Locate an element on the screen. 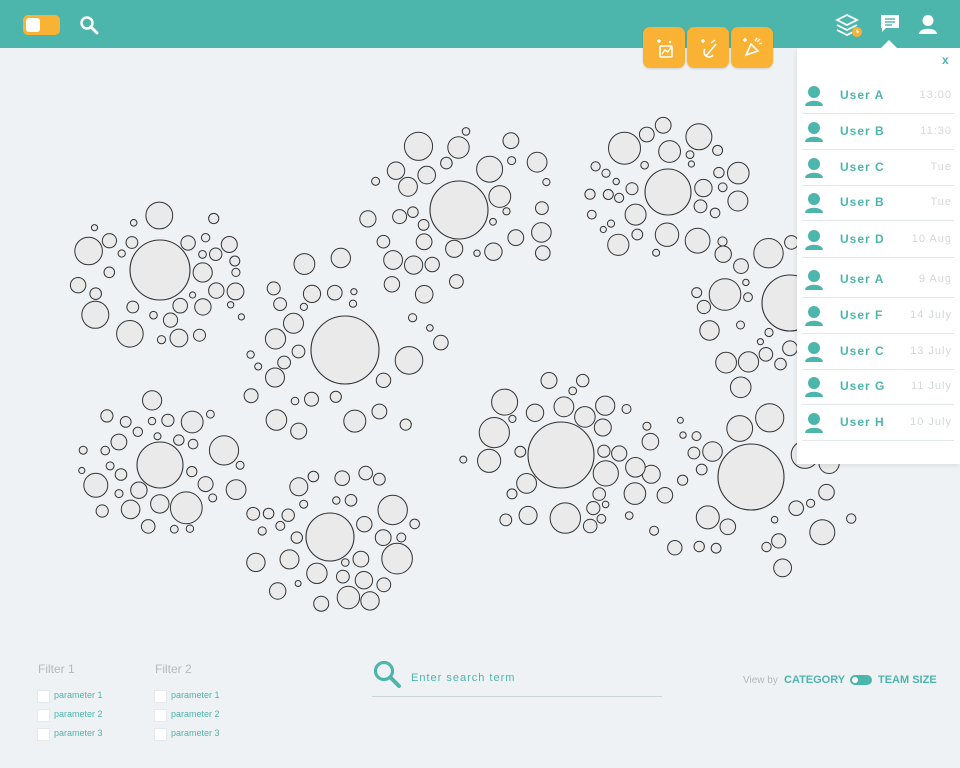  view-toggle is located at coordinates (861, 680).